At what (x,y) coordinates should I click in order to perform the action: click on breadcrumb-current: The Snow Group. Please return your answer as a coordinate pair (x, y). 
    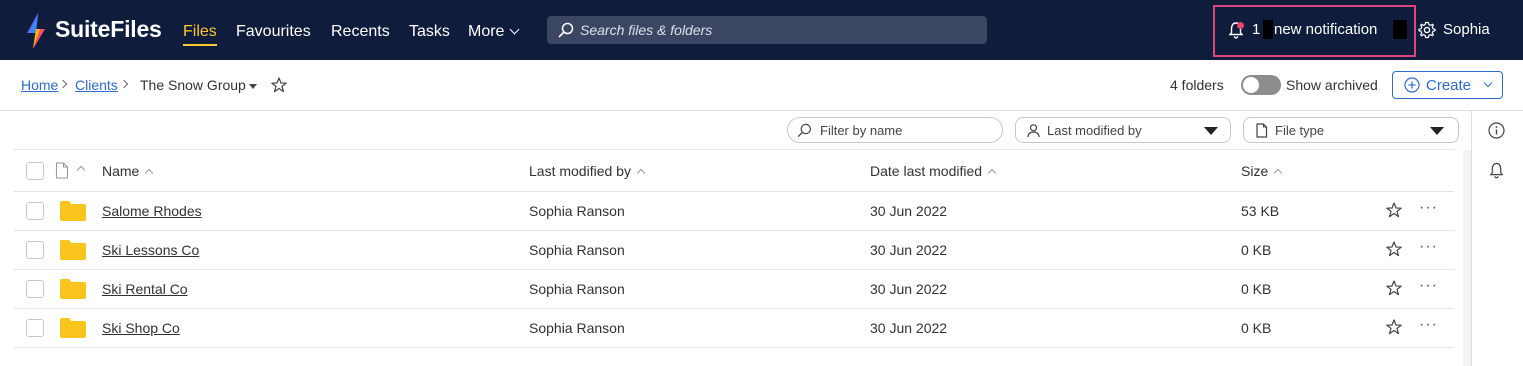
    Looking at the image, I should click on (193, 85).